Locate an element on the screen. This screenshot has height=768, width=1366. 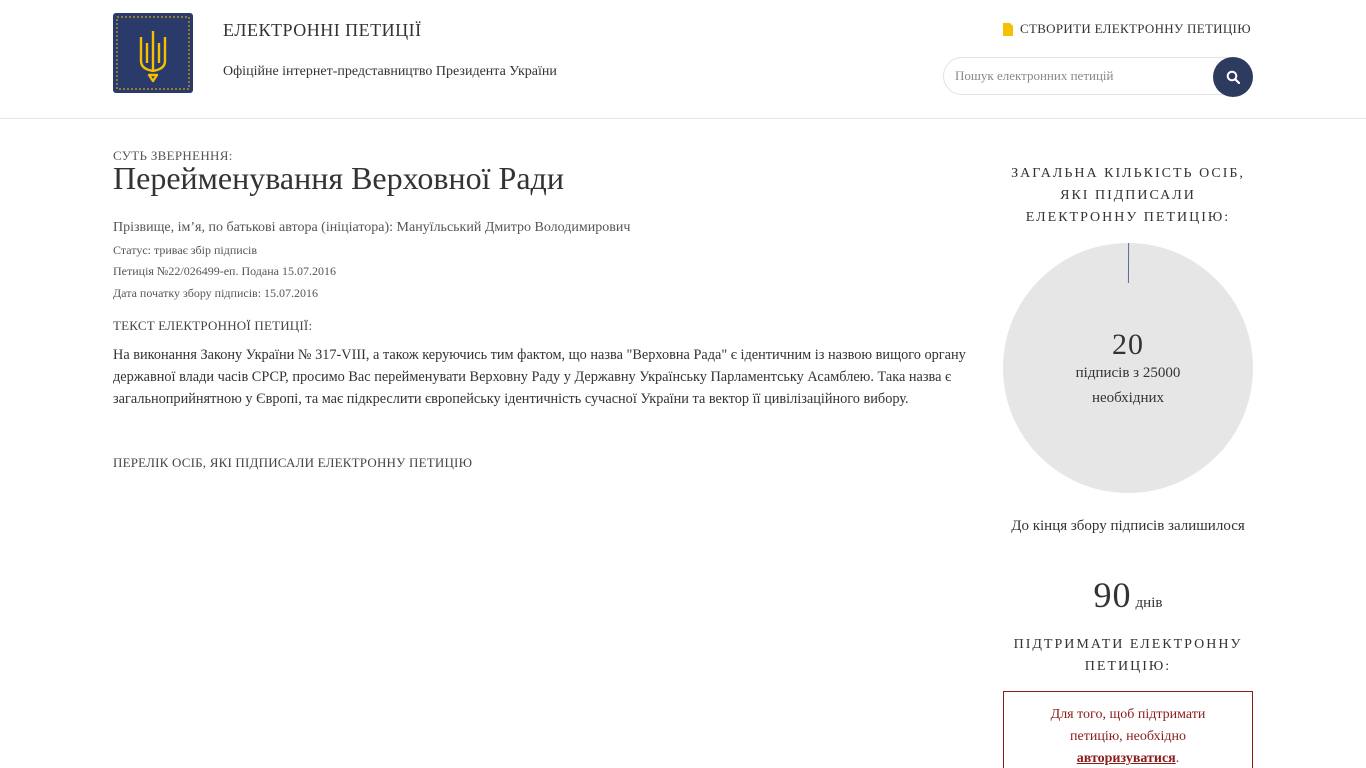
petition-text-label: ТЕКСТ ЕЛЕКТРОННОЇ ПЕТИЦІЇ: is located at coordinates (213, 325).